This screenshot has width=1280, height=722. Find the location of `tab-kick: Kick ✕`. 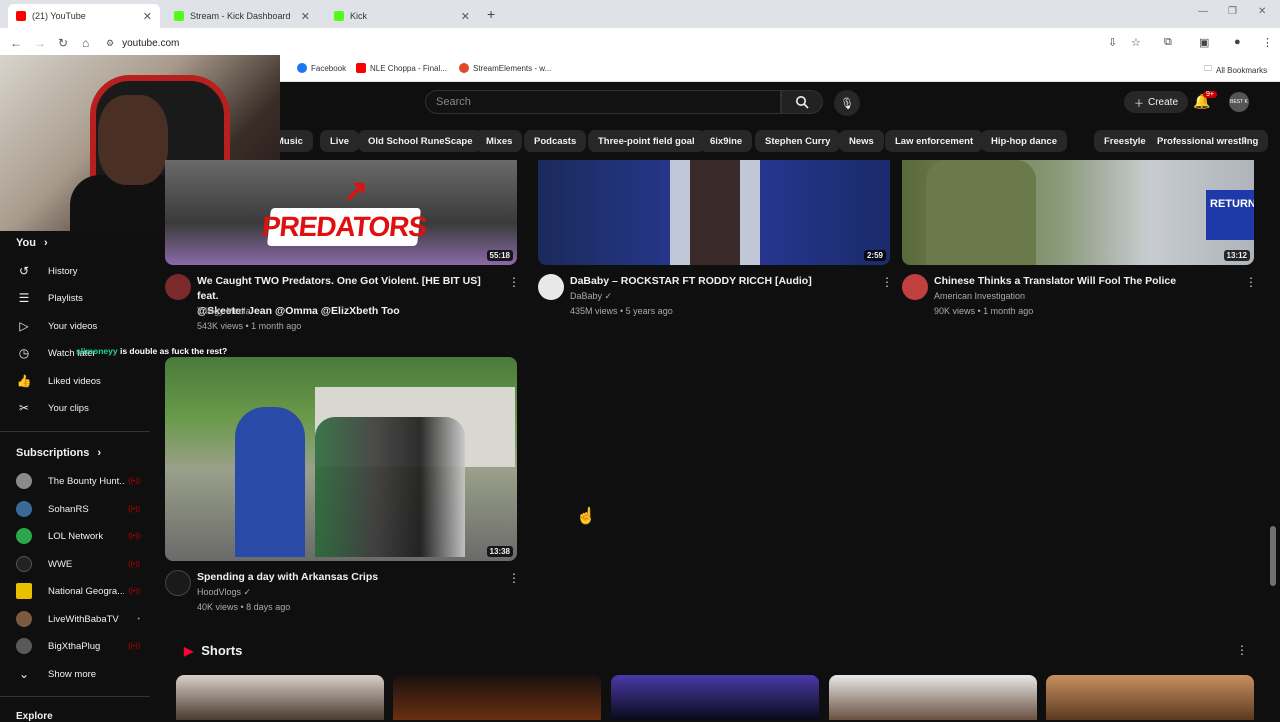

tab-kick: Kick ✕ is located at coordinates (402, 16).